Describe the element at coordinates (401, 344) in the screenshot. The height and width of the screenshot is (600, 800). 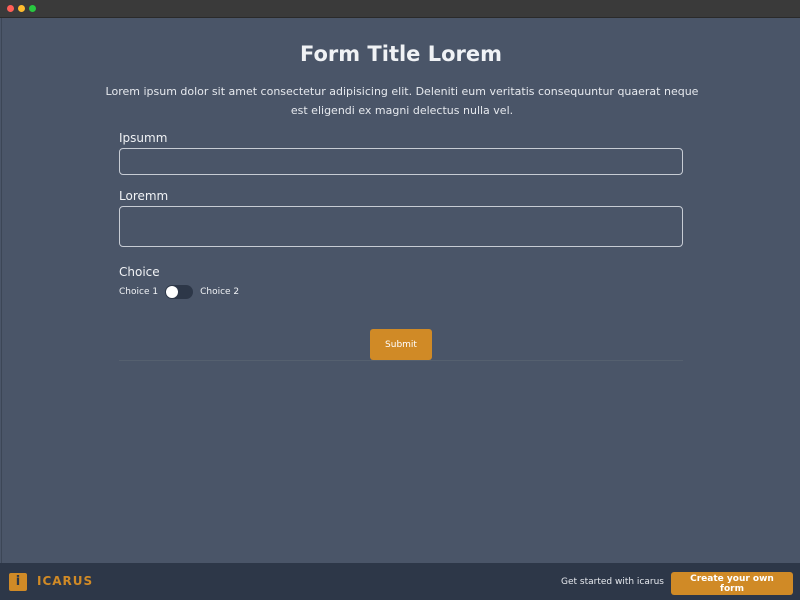
I see `submit-button: Submit` at that location.